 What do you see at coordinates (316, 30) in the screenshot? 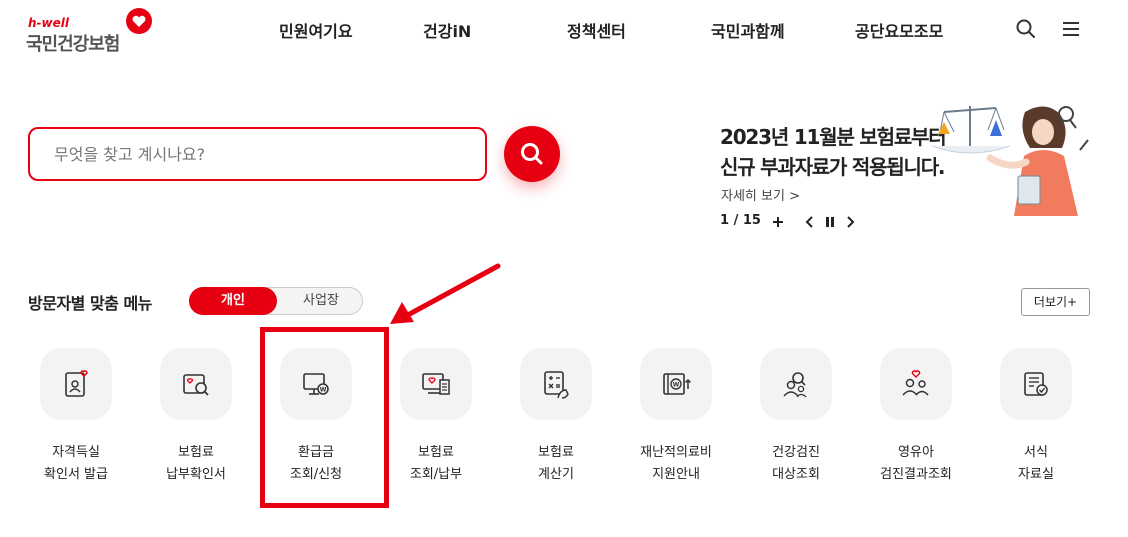
I see `nav-item-minwon: 민원여기요` at bounding box center [316, 30].